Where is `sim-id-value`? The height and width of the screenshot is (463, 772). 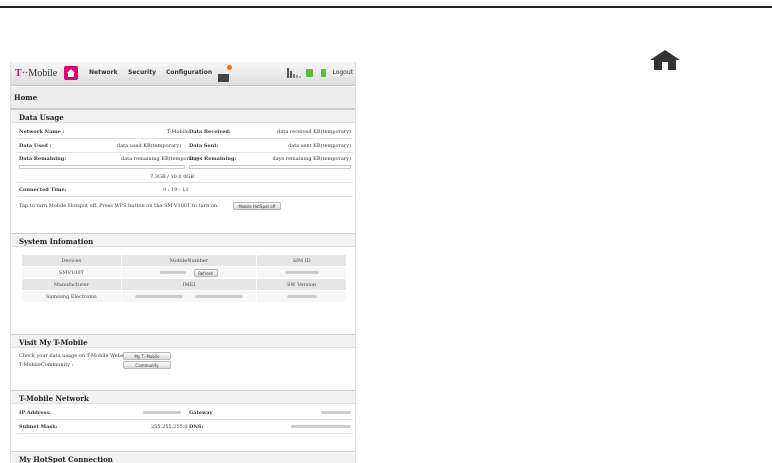 sim-id-value is located at coordinates (301, 272).